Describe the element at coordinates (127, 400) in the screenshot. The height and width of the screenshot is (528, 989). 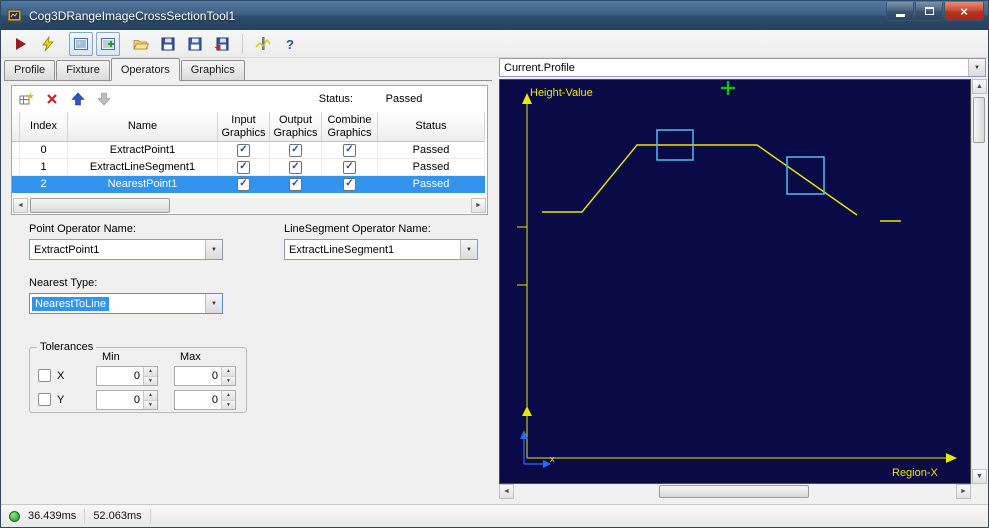
I see `tolerance-y-min-spinner: 0 ▲ ▼` at that location.